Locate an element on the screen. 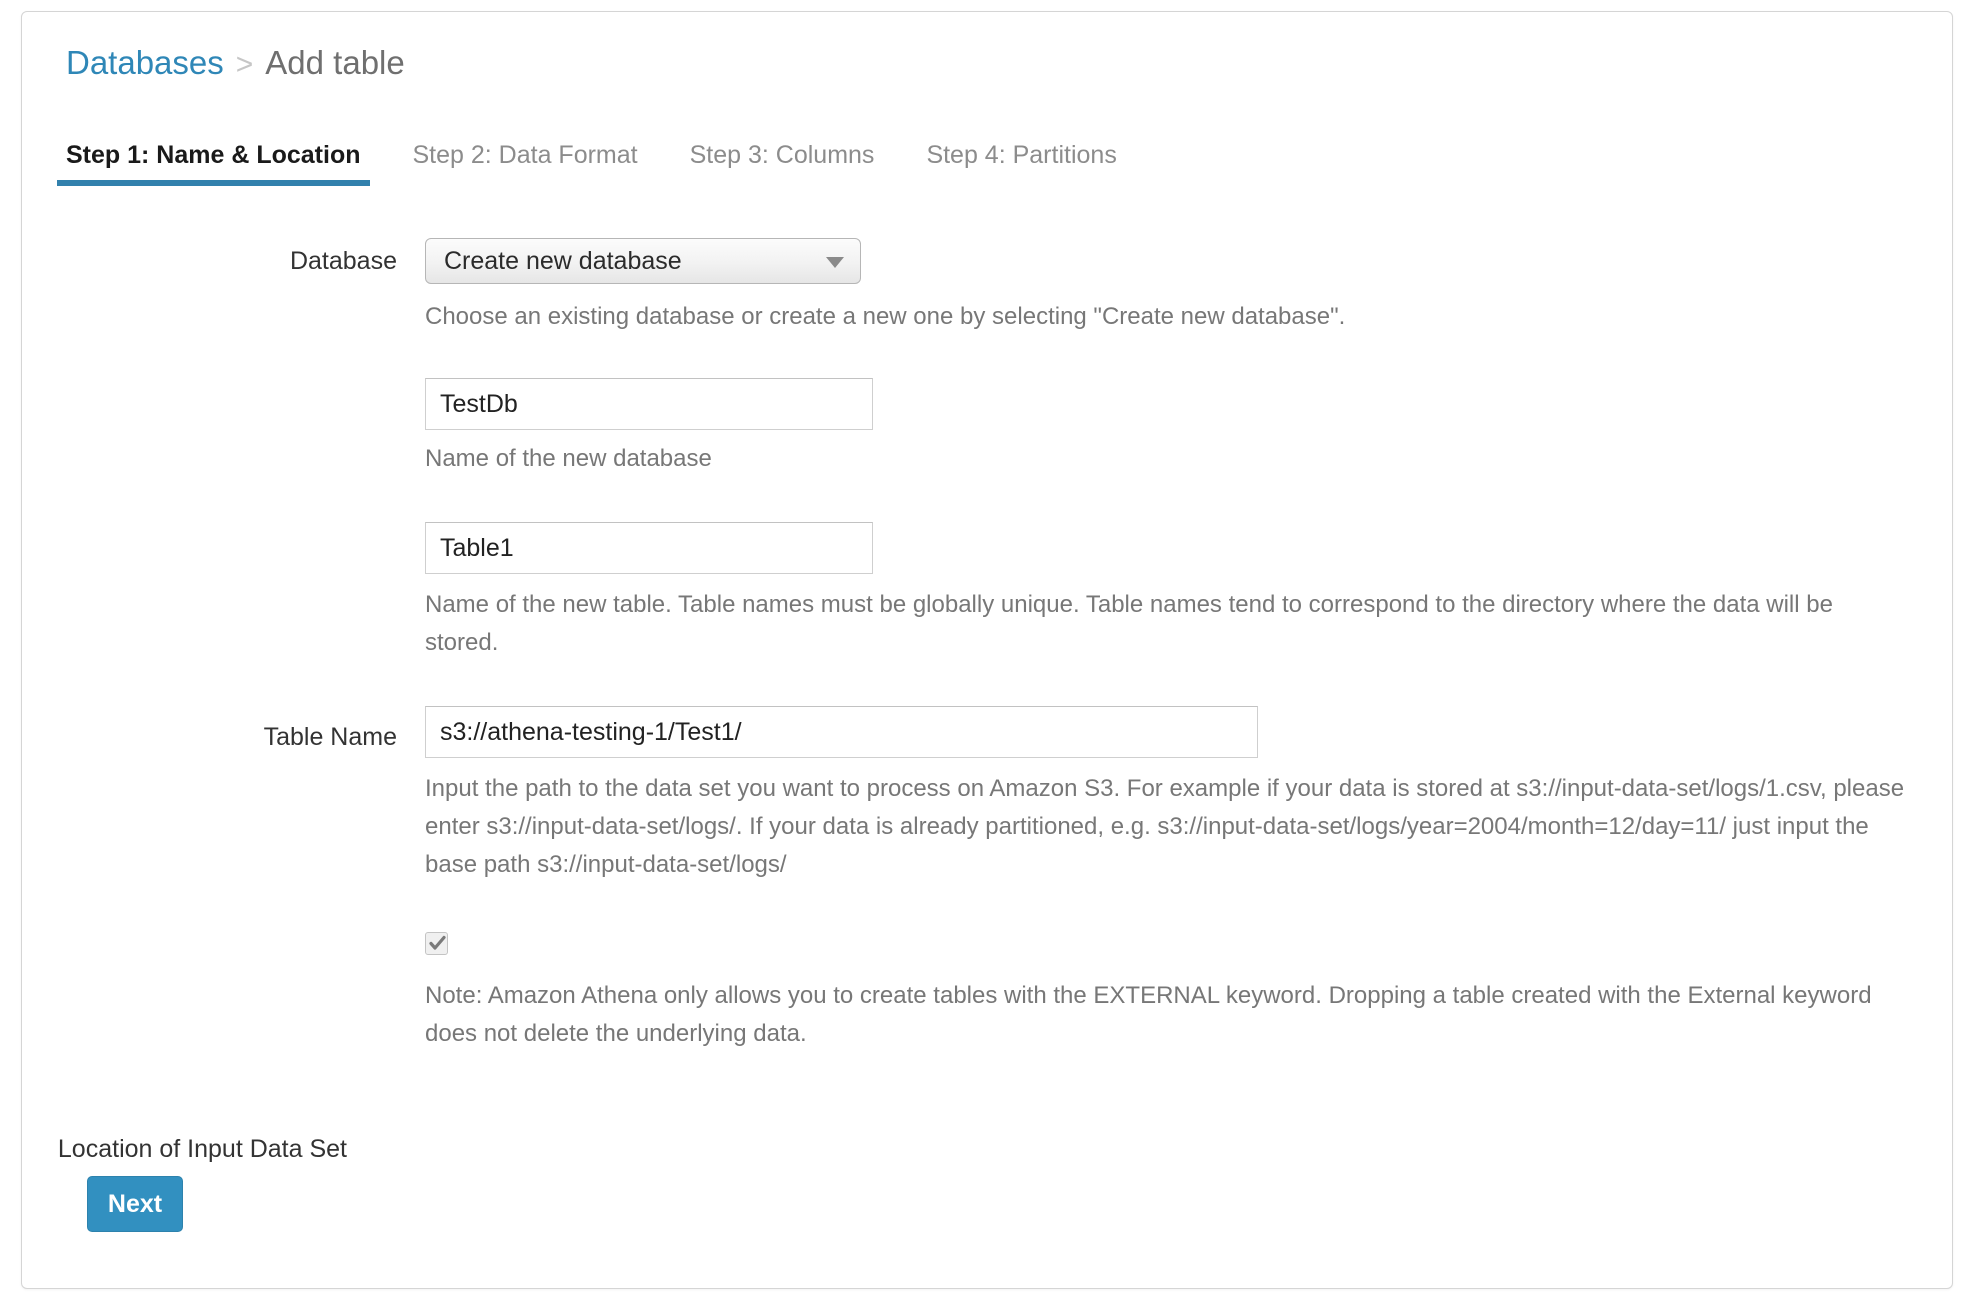 The width and height of the screenshot is (1975, 1311). next-button: Next is located at coordinates (135, 1204).